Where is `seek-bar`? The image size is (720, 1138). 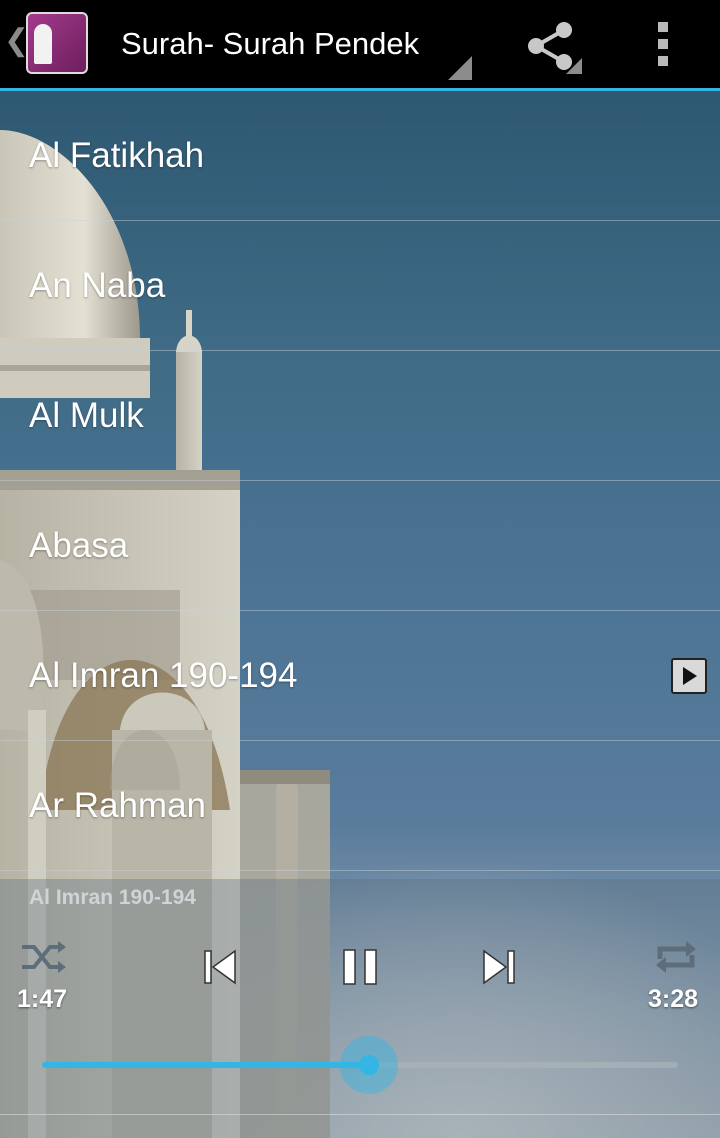 seek-bar is located at coordinates (360, 1065).